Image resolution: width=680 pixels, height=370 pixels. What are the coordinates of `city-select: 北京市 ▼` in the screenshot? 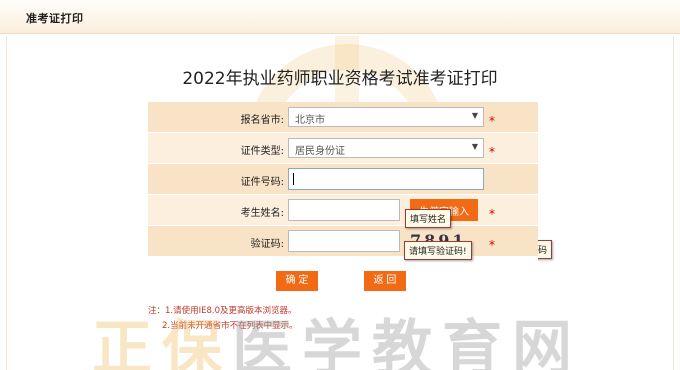 It's located at (386, 117).